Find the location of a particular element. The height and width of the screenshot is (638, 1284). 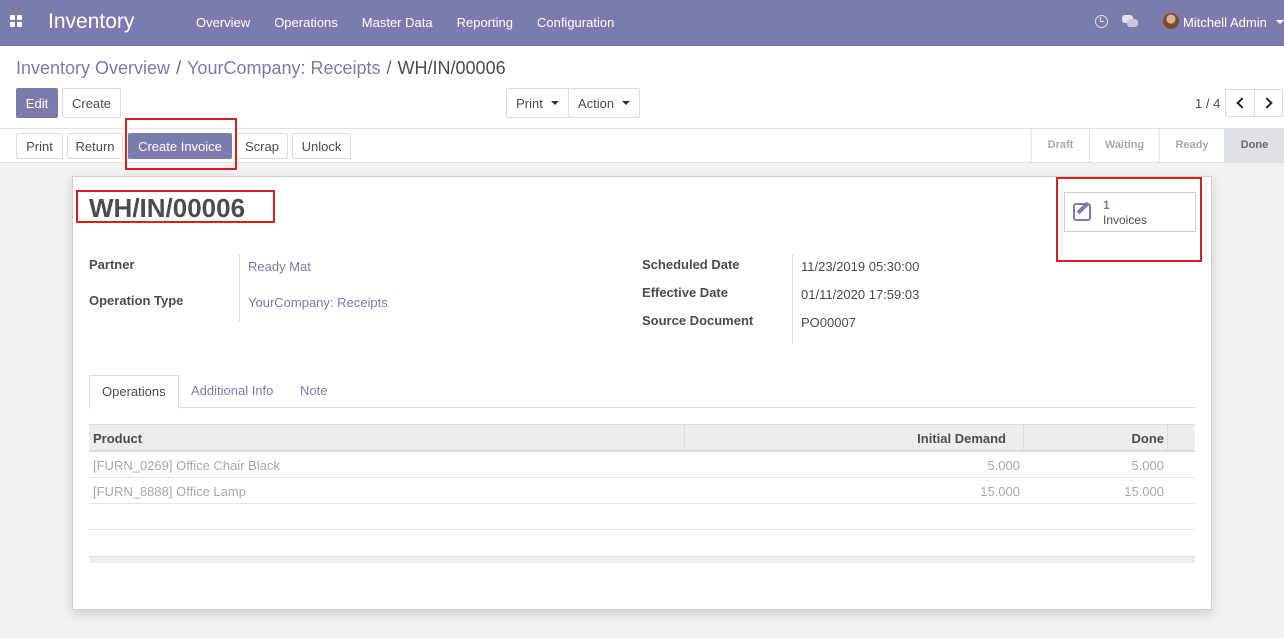

stage-draft: Draft is located at coordinates (1060, 145).